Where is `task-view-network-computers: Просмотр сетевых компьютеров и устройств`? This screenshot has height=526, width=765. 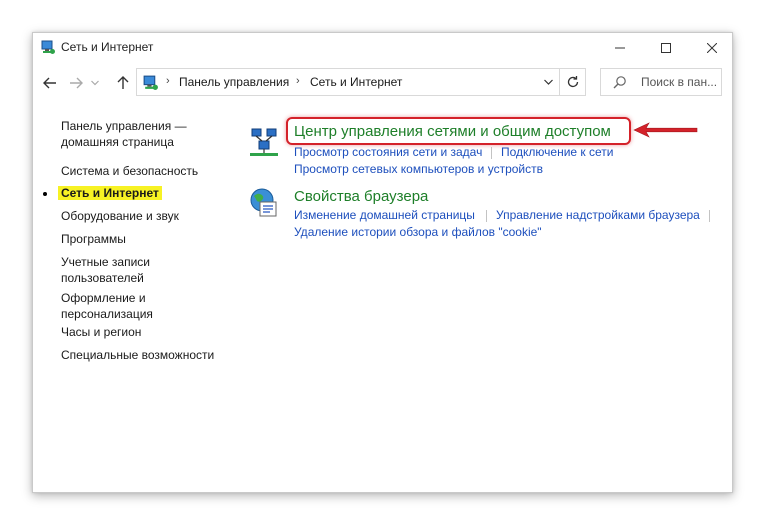 task-view-network-computers: Просмотр сетевых компьютеров и устройств is located at coordinates (418, 169).